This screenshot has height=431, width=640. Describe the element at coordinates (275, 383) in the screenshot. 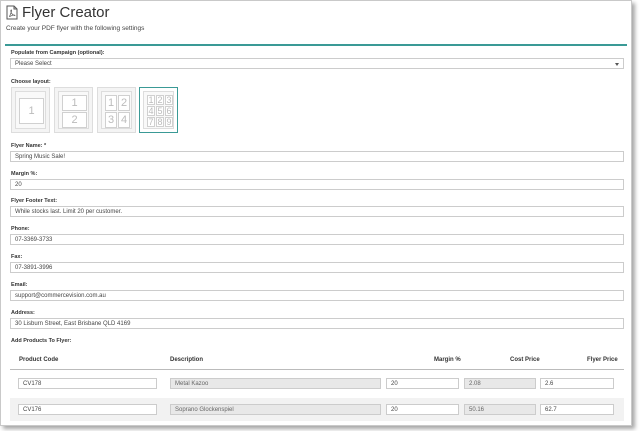

I see `description-field: Metal Kazoo` at that location.